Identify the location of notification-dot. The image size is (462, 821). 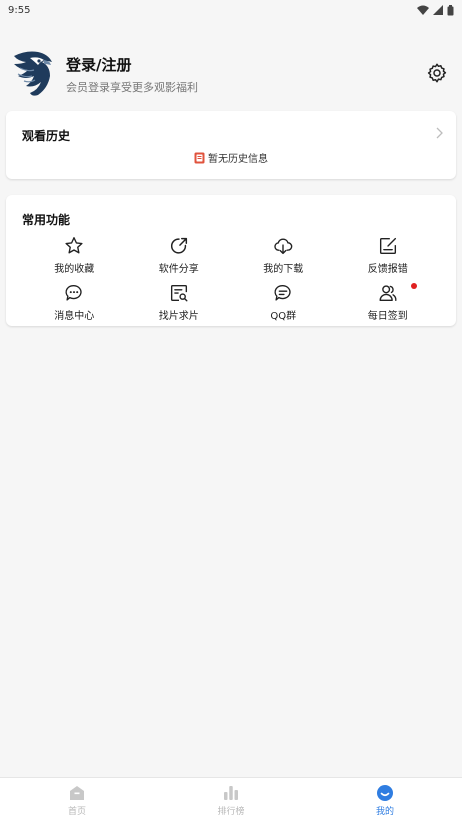
(414, 286).